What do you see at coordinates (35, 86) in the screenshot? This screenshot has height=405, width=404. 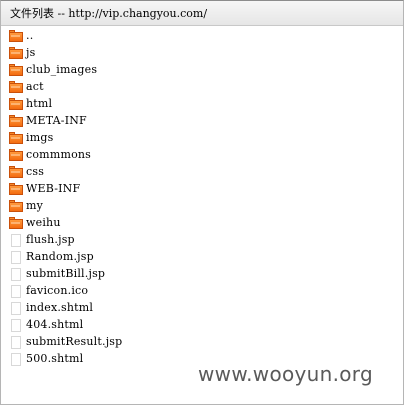 I see `item-name: act` at bounding box center [35, 86].